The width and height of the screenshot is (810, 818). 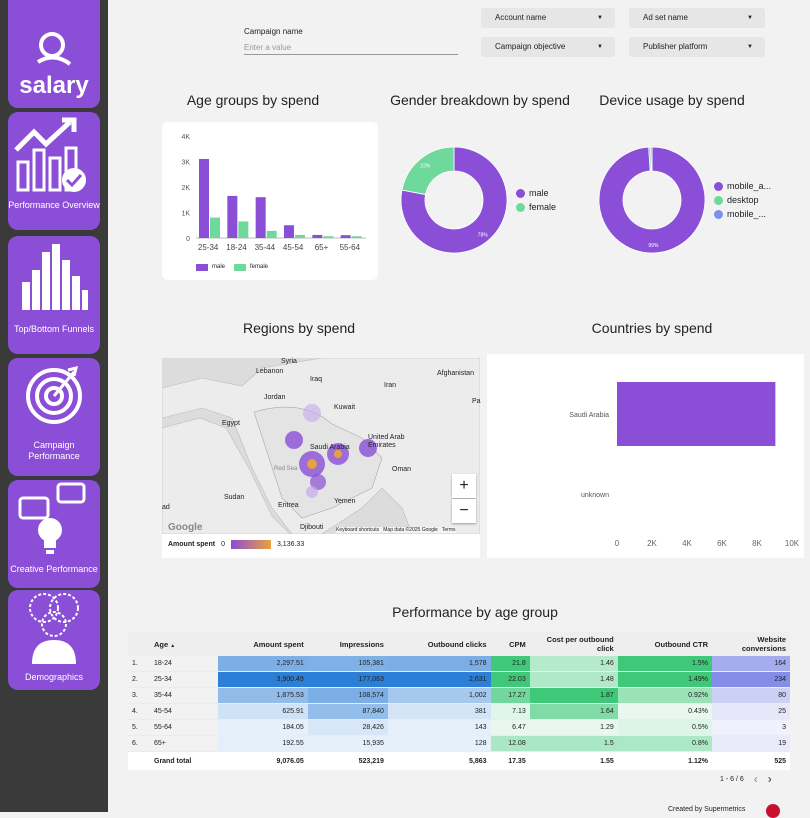 I want to click on cell-cpc: 1.29, so click(x=573, y=727).